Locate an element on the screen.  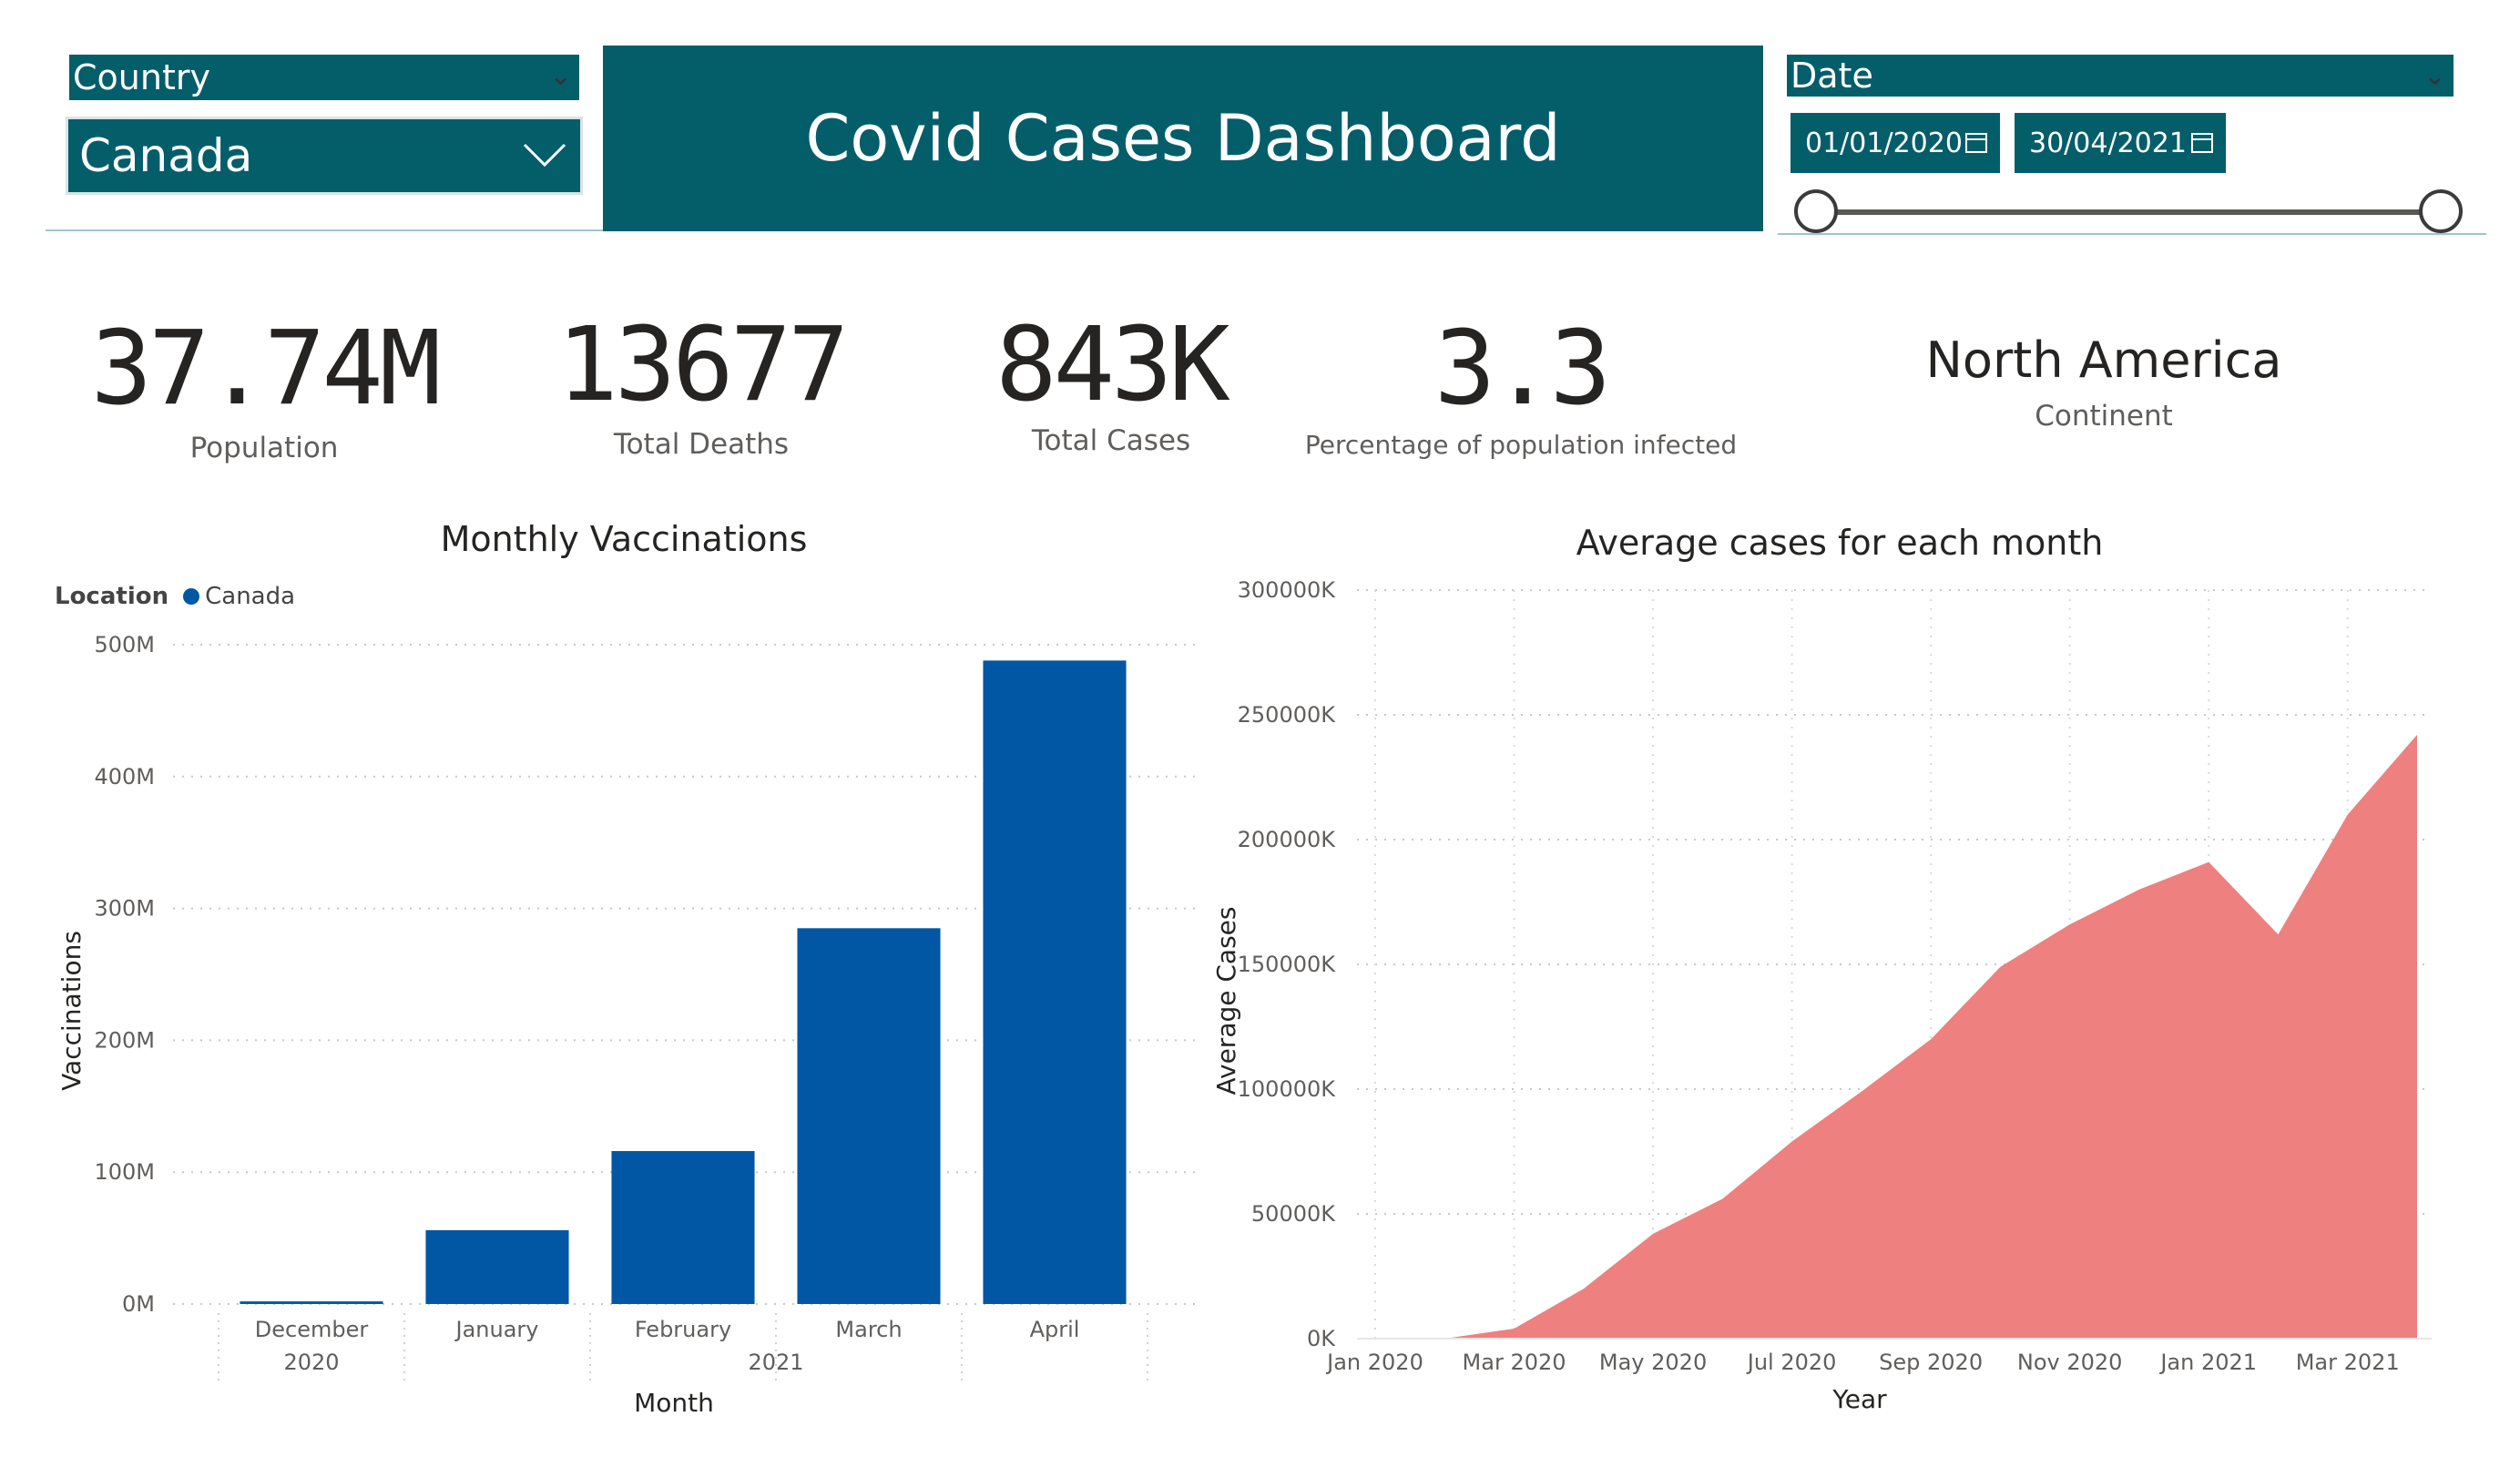
kpi-value: 843K is located at coordinates (1112, 365).